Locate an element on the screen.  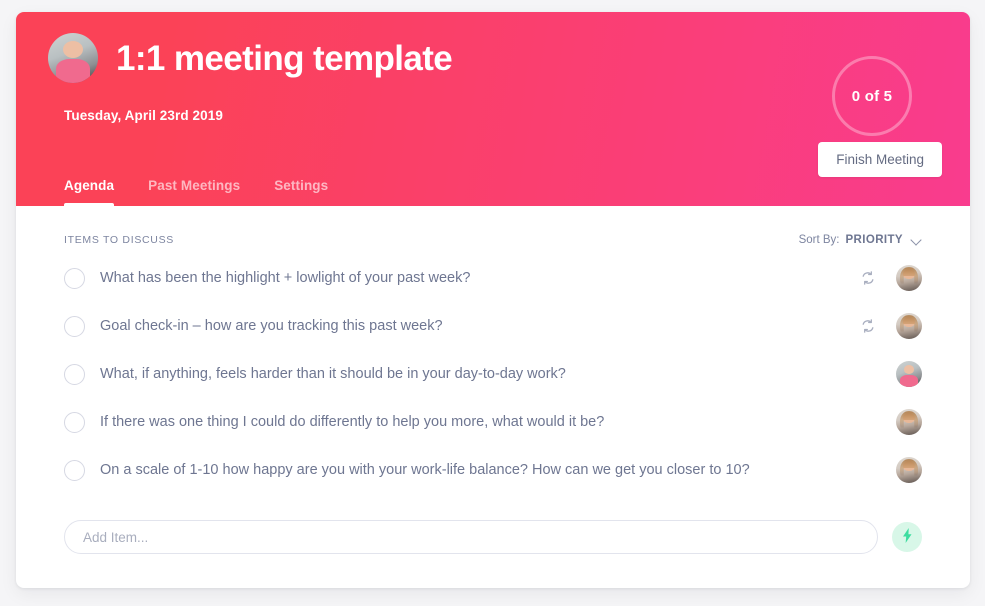
tab-past-meetings: Past Meetings is located at coordinates (194, 192).